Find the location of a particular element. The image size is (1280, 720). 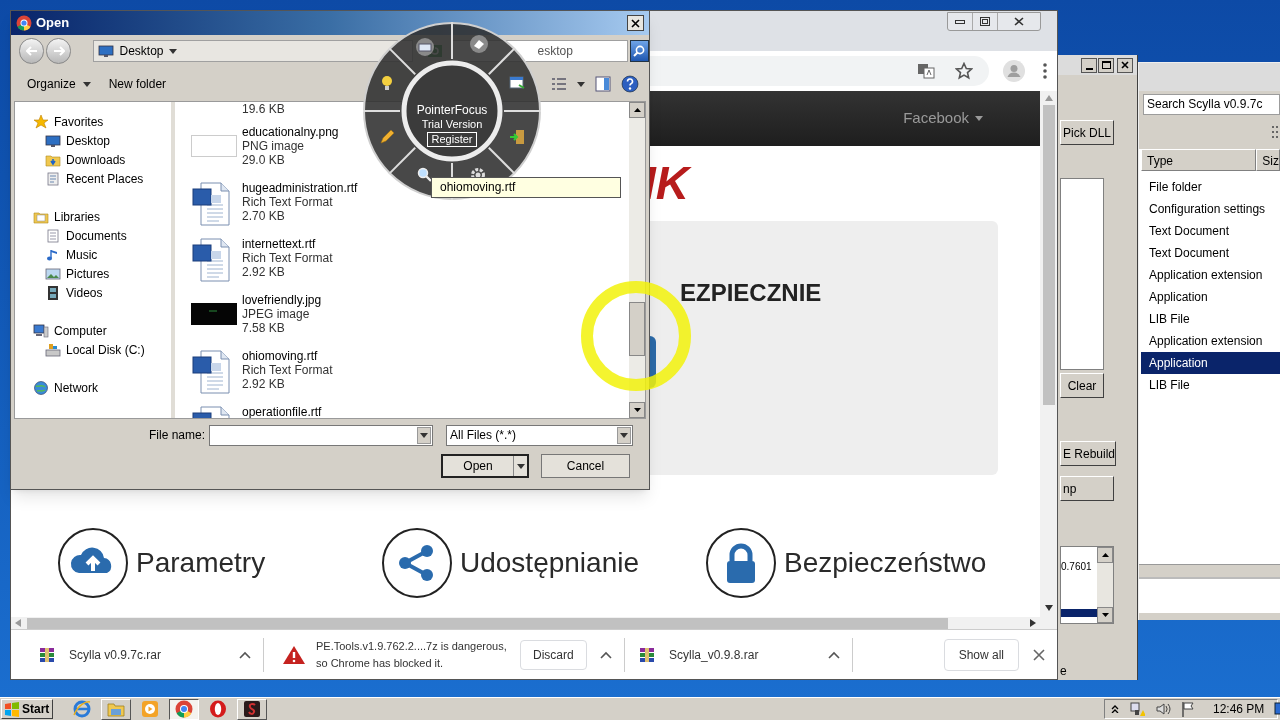

flag-icon is located at coordinates (1188, 709).